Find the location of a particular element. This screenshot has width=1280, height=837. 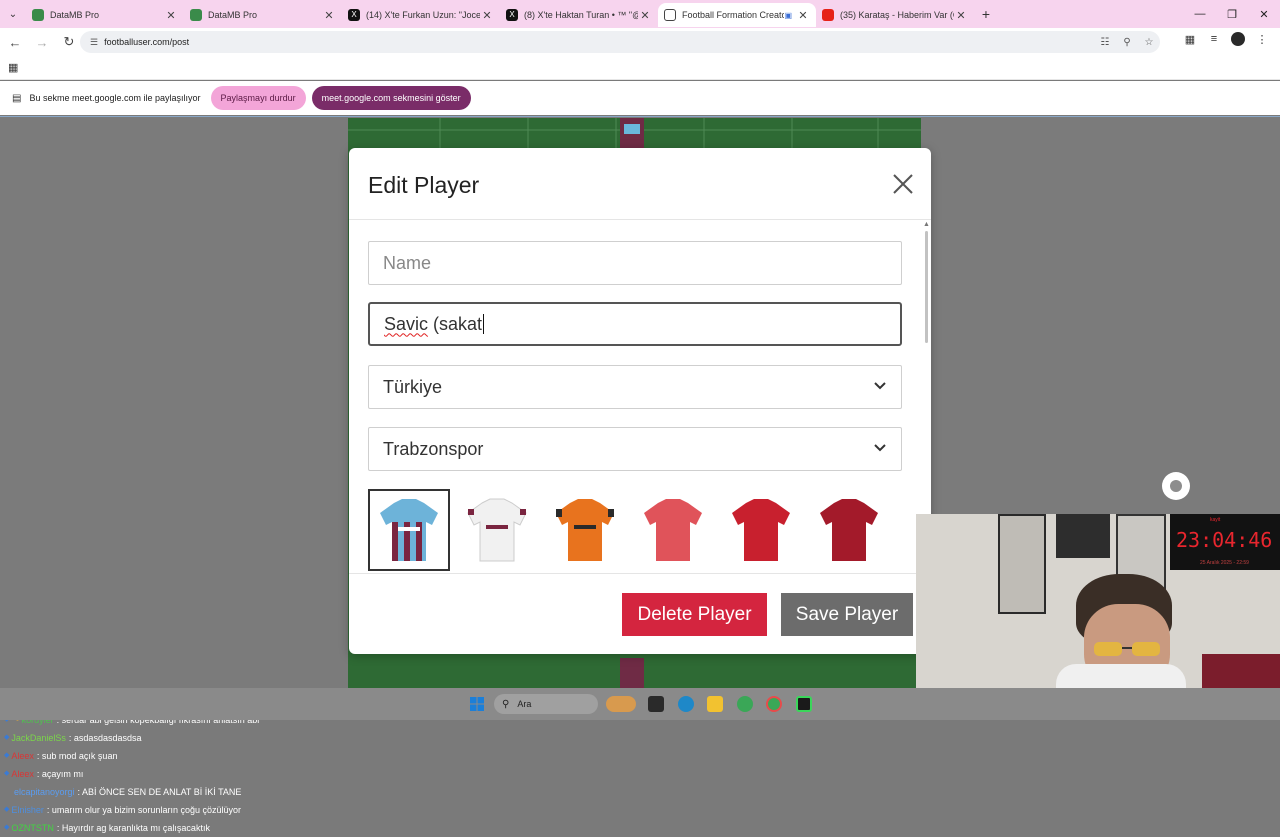

country-select: Türkiye is located at coordinates (635, 387).